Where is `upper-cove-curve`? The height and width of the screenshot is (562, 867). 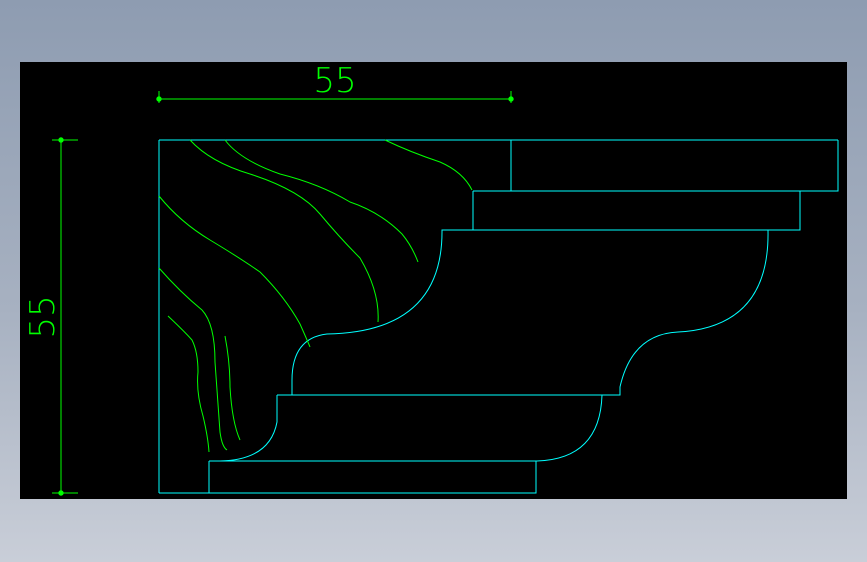
upper-cove-curve is located at coordinates (382, 293).